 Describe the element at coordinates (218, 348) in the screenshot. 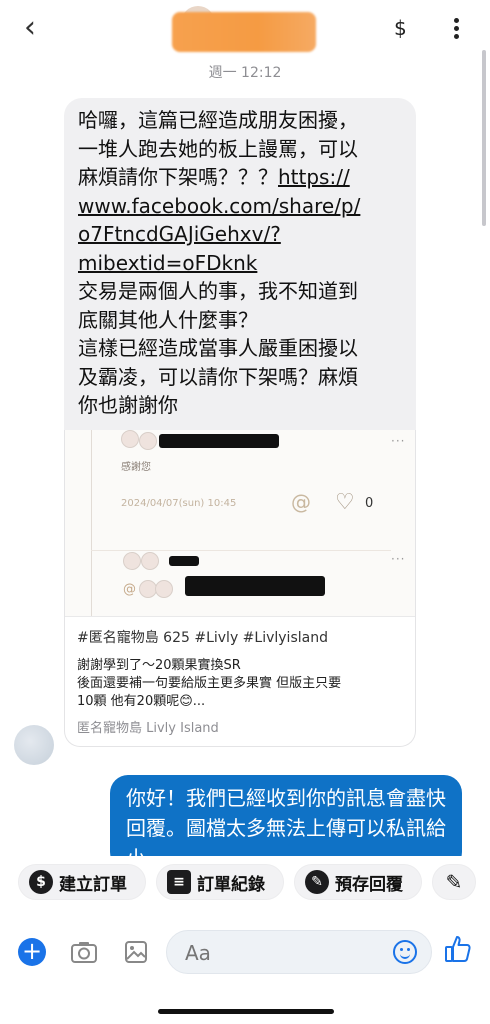

I see `message-line: 這樣已經造成當事人嚴重困擾以` at that location.